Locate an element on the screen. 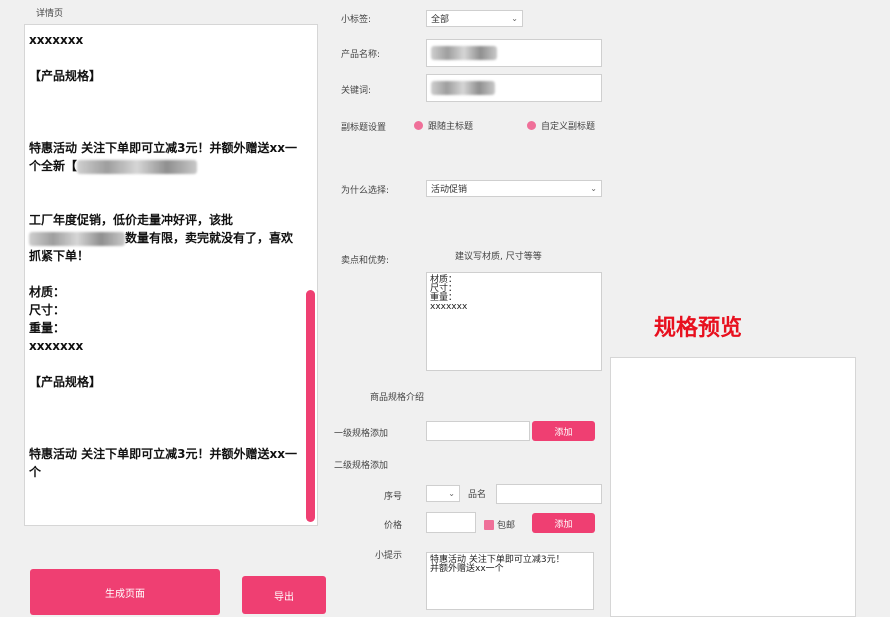 The height and width of the screenshot is (617, 890). why-choose-value: 活动促销 is located at coordinates (449, 190).